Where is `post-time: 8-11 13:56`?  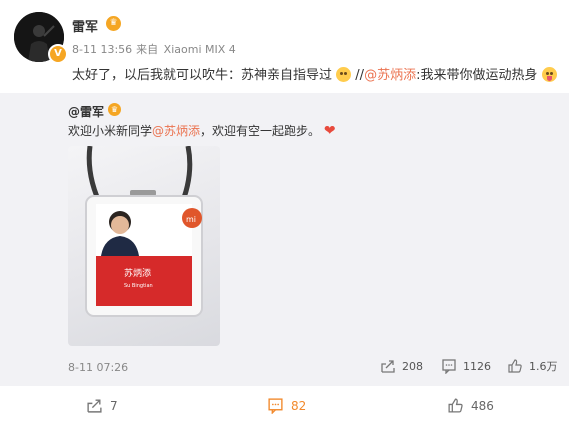 post-time: 8-11 13:56 is located at coordinates (102, 49).